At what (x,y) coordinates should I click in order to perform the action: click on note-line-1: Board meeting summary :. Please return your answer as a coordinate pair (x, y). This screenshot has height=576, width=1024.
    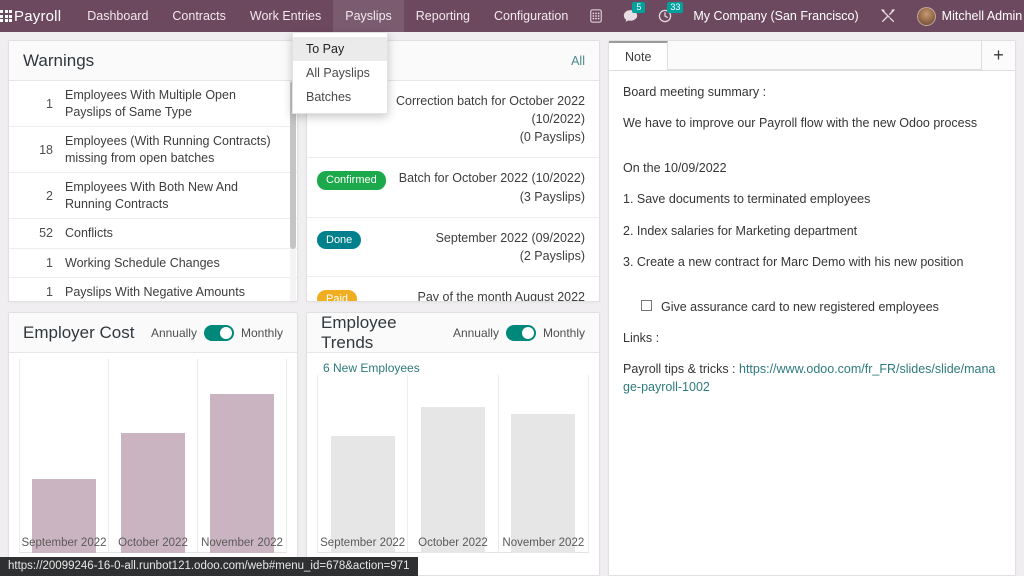
    Looking at the image, I should click on (695, 92).